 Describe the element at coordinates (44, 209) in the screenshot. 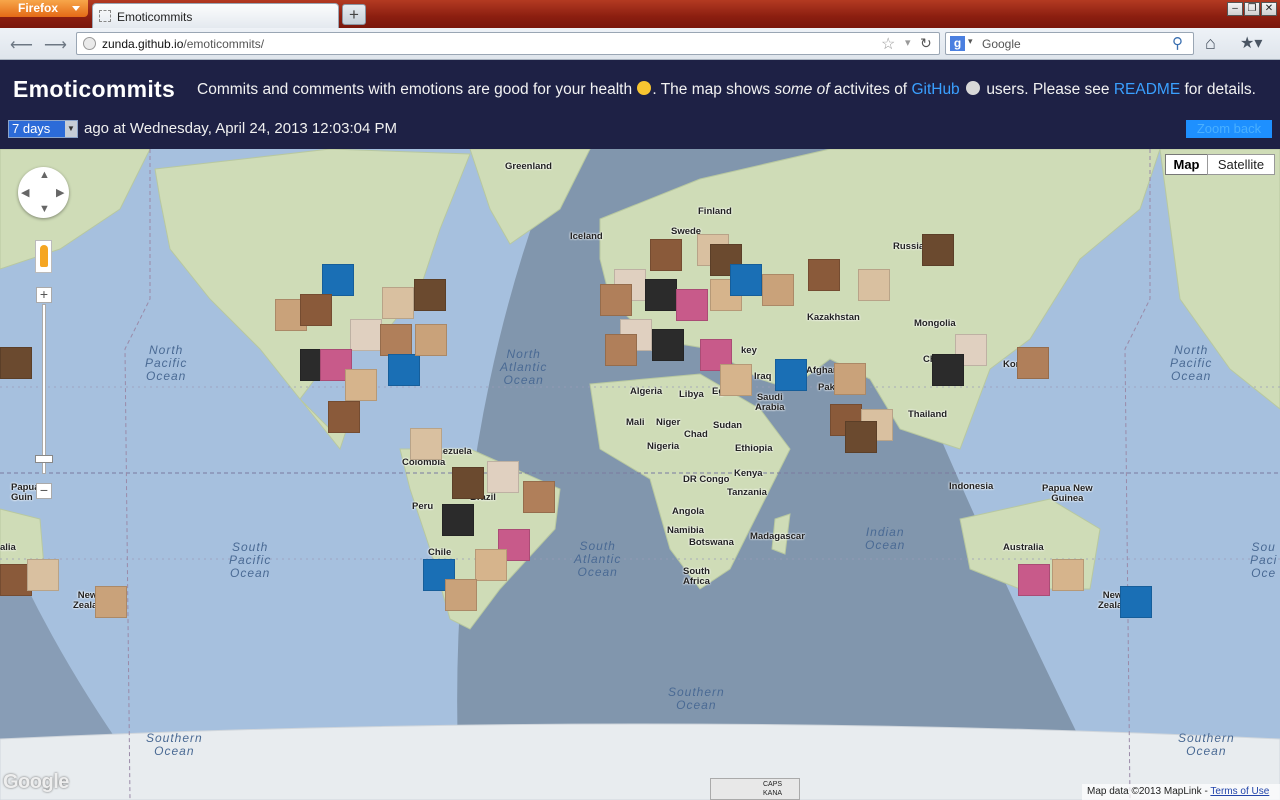

I see `pan-down-icon: ▼` at that location.